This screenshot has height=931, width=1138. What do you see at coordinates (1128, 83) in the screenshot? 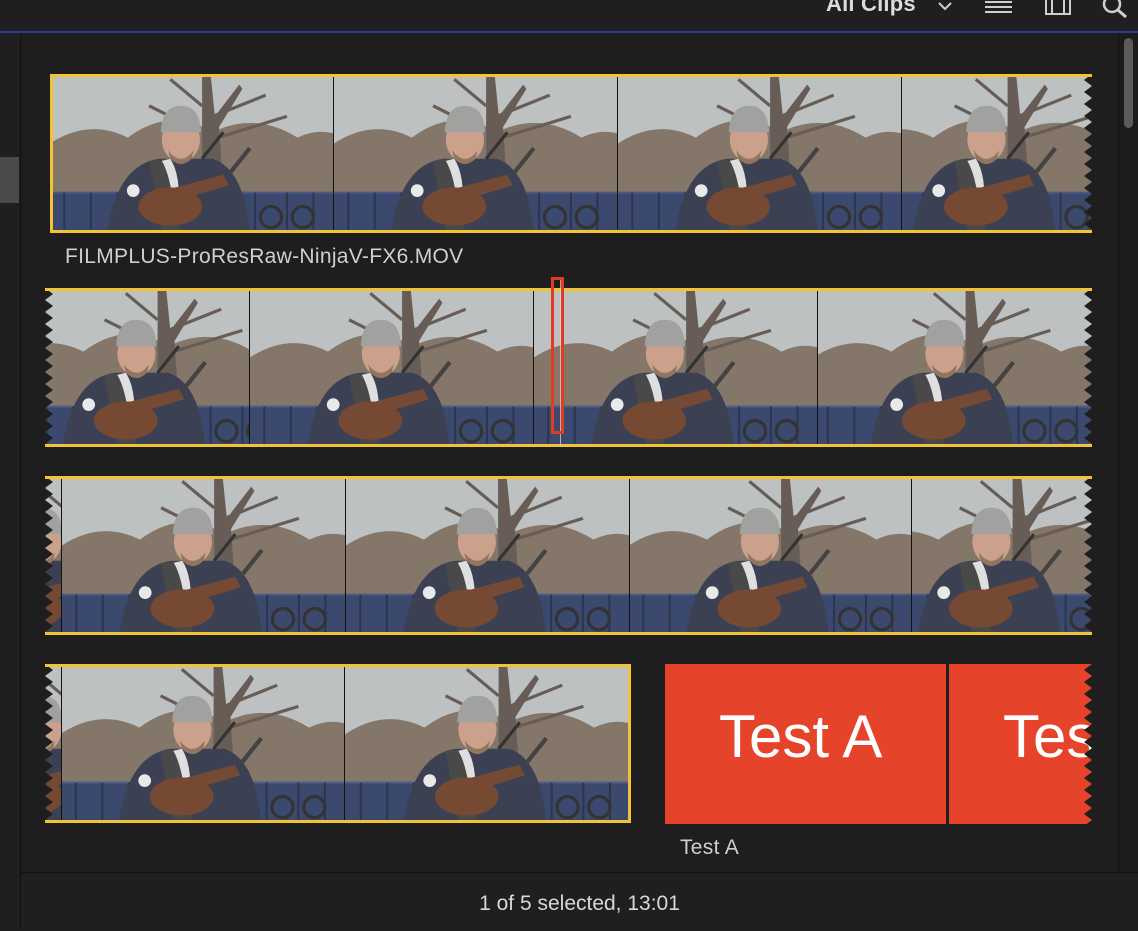
I see `scrollbar-thumb` at bounding box center [1128, 83].